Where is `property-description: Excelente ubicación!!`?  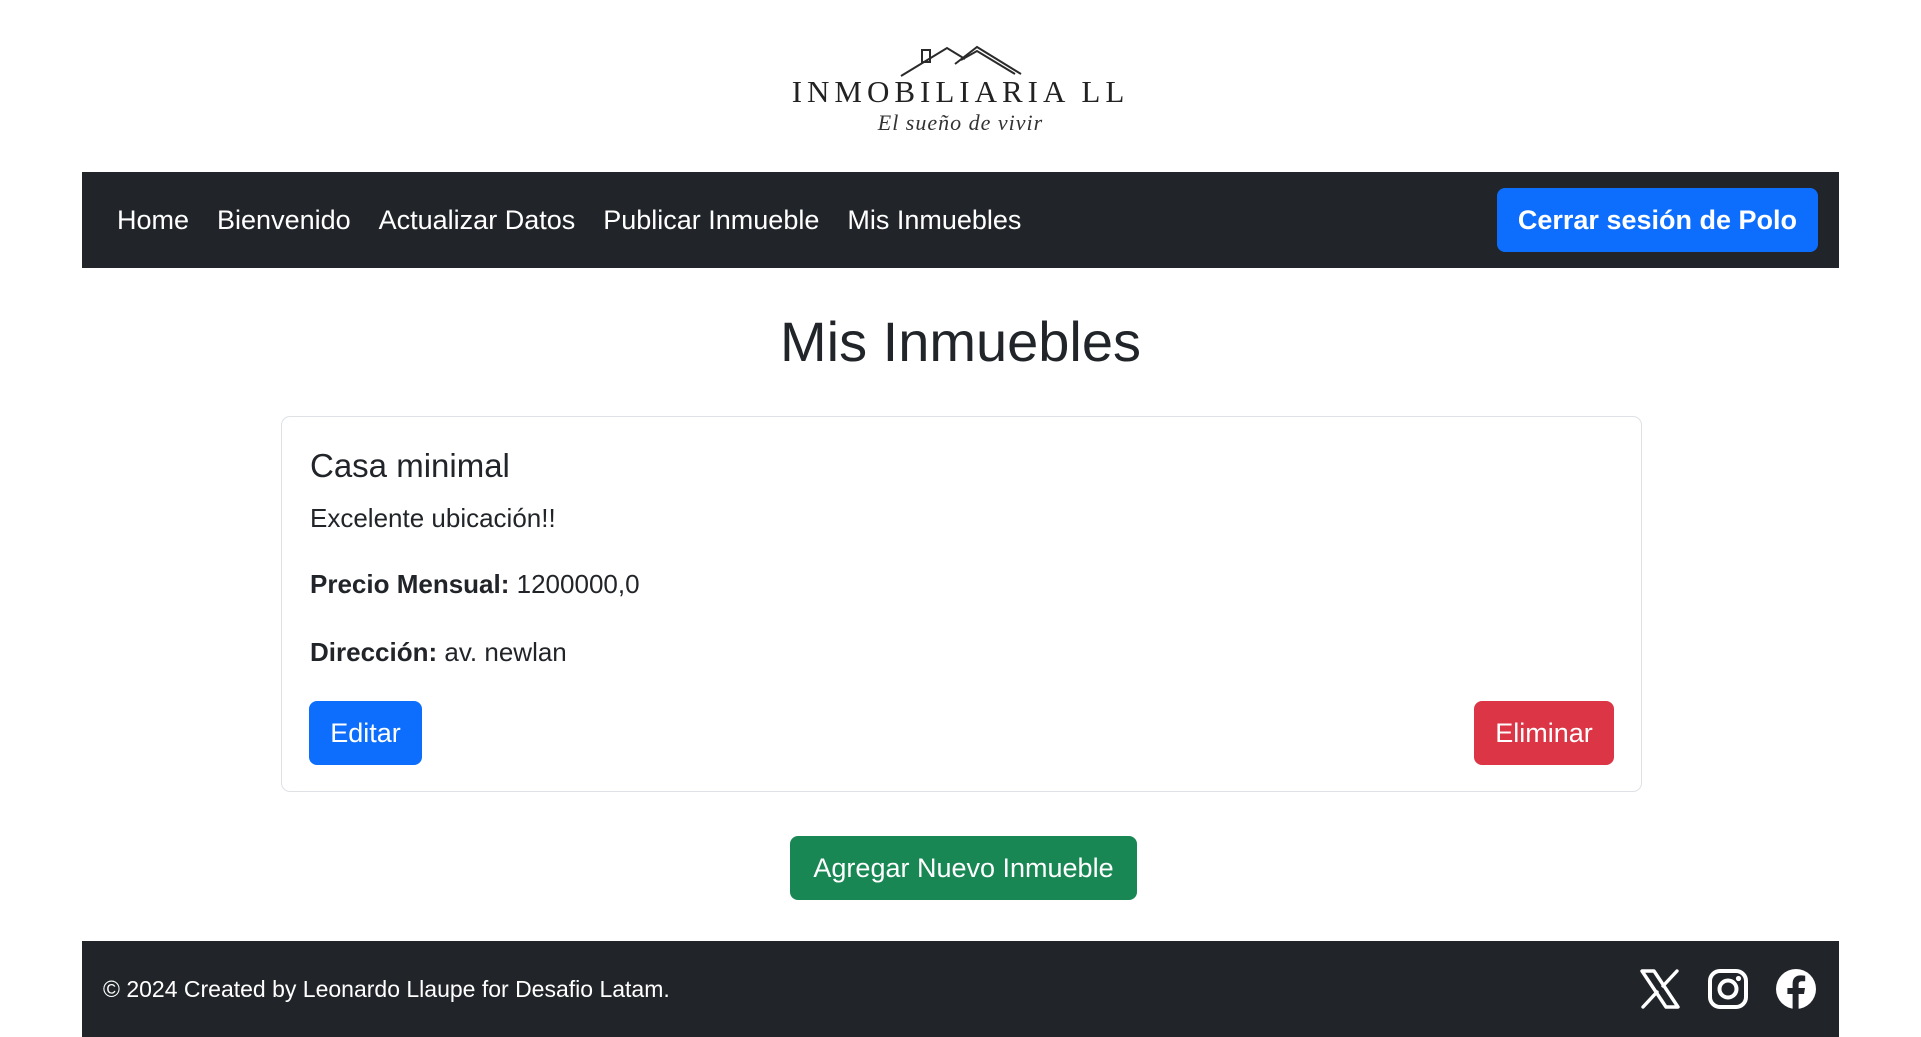
property-description: Excelente ubicación!! is located at coordinates (433, 517).